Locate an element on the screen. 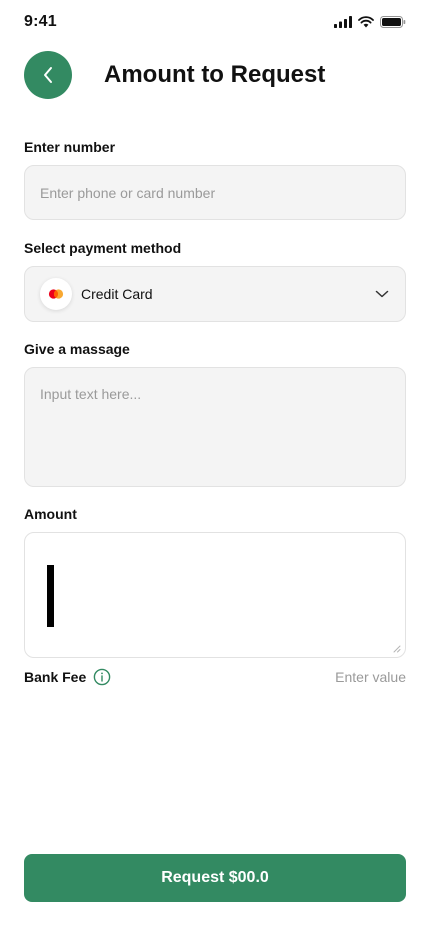  number-input is located at coordinates (215, 192).